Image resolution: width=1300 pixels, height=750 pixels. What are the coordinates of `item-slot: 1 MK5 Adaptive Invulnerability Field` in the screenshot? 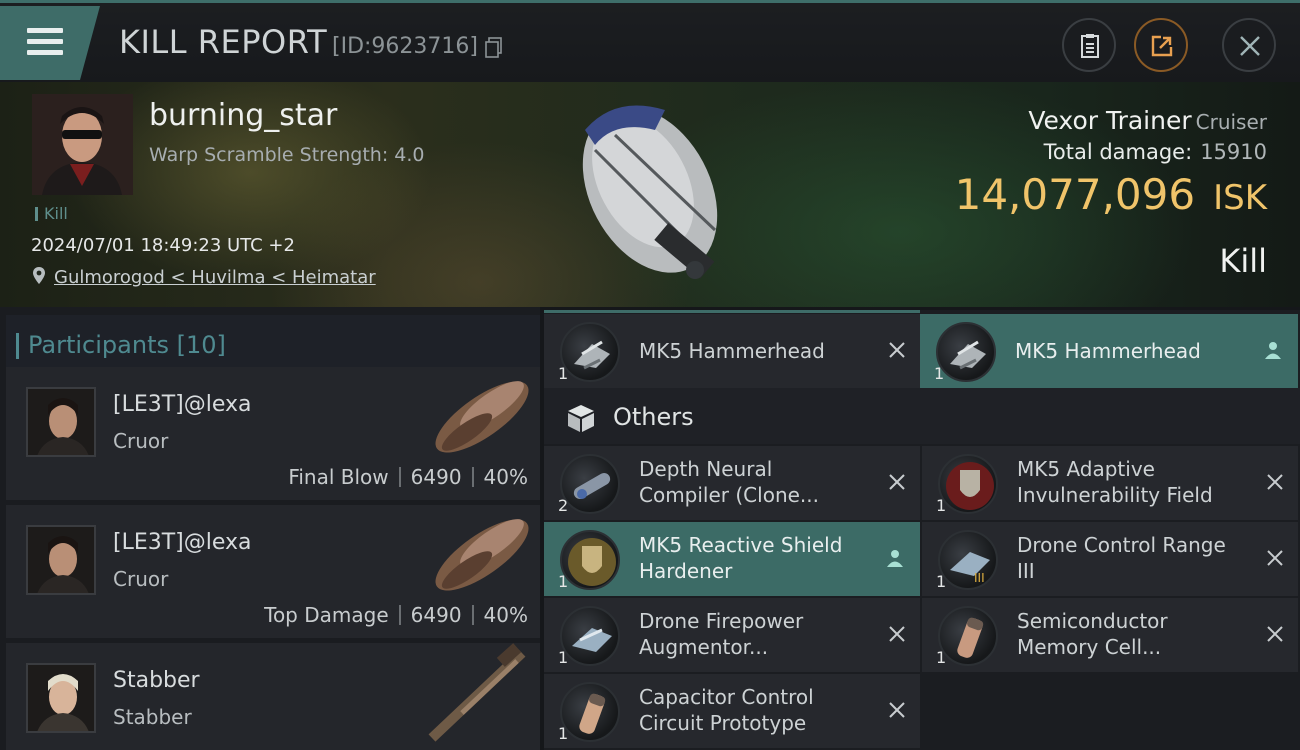 It's located at (1110, 483).